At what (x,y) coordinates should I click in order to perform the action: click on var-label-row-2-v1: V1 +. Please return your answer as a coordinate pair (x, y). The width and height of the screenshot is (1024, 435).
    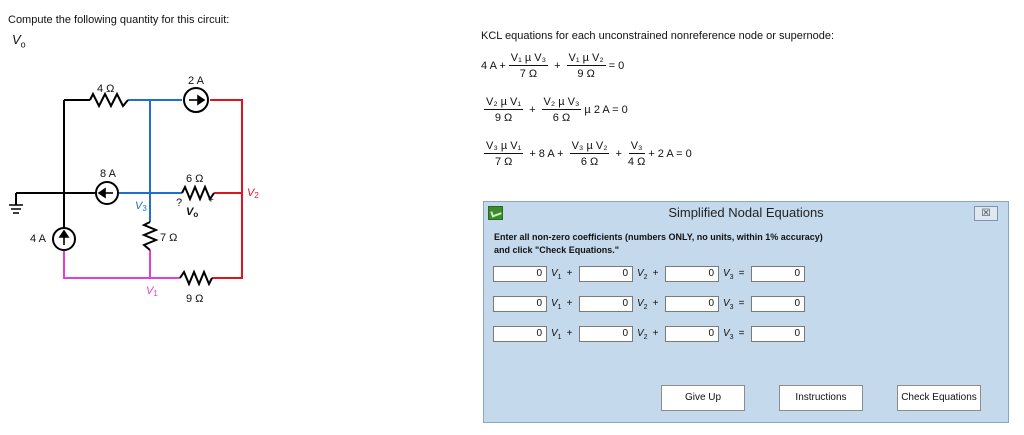
    Looking at the image, I should click on (562, 304).